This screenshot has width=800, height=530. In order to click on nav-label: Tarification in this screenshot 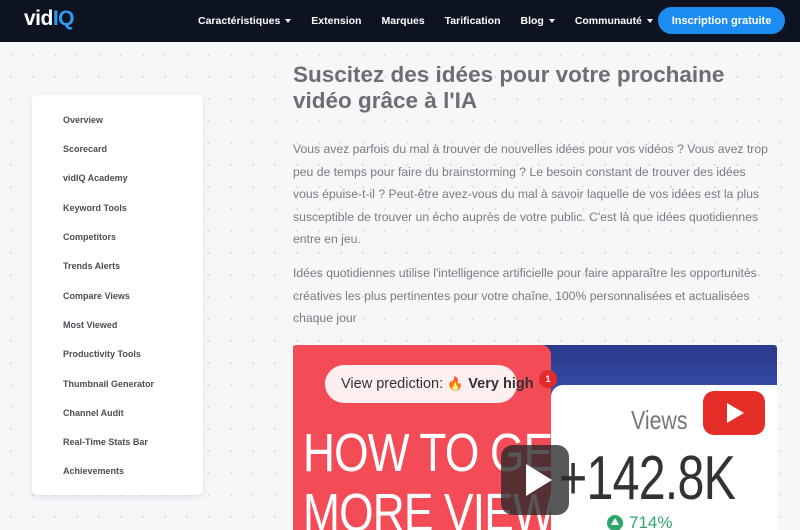, I will do `click(472, 21)`.